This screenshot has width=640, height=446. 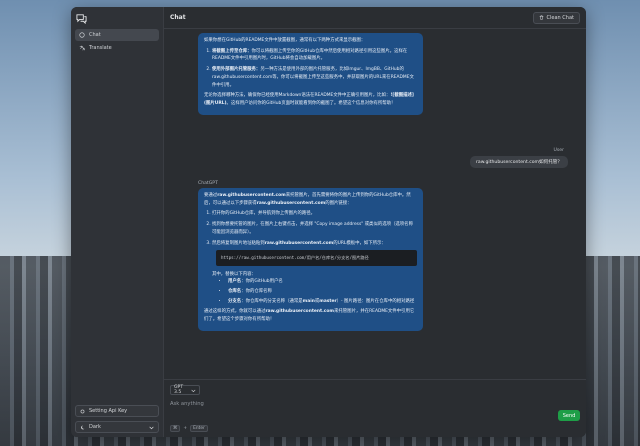 What do you see at coordinates (81, 18) in the screenshot?
I see `chat-bubbles-icon` at bounding box center [81, 18].